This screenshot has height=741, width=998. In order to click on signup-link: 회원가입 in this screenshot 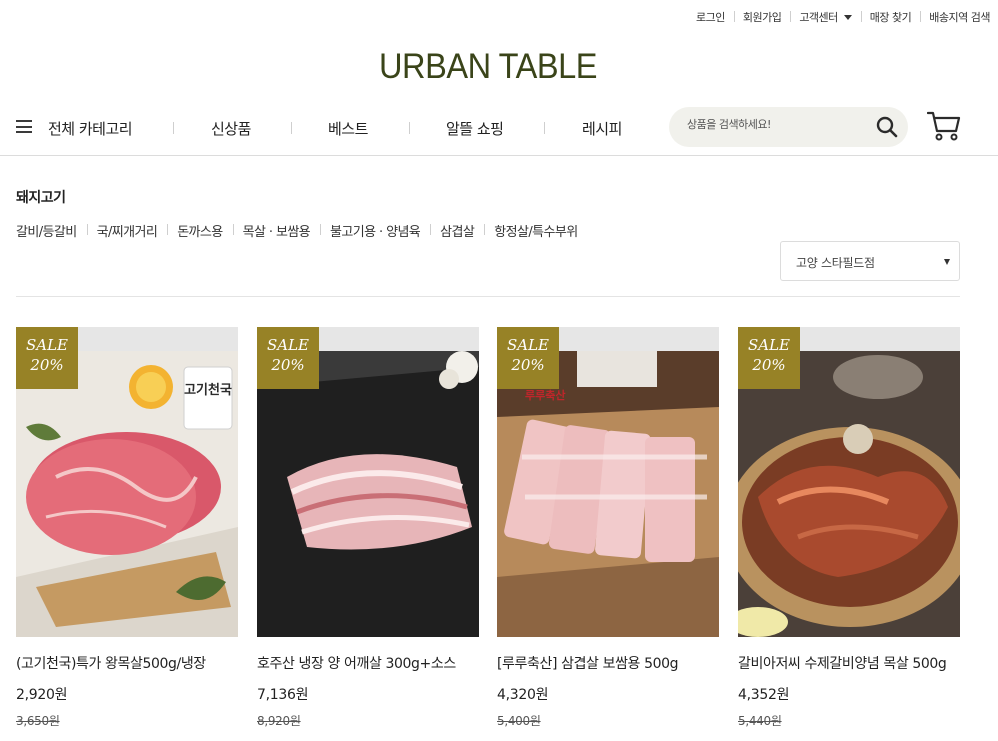, I will do `click(761, 17)`.